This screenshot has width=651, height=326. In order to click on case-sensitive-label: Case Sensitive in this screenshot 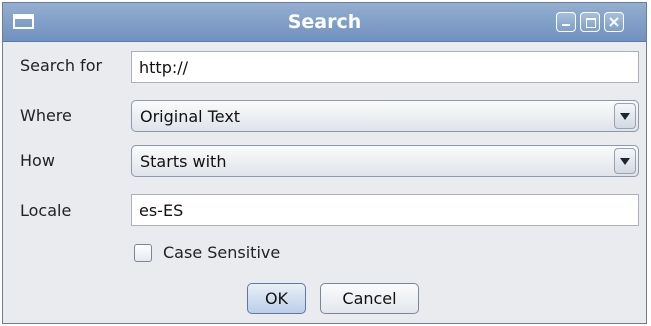, I will do `click(221, 252)`.